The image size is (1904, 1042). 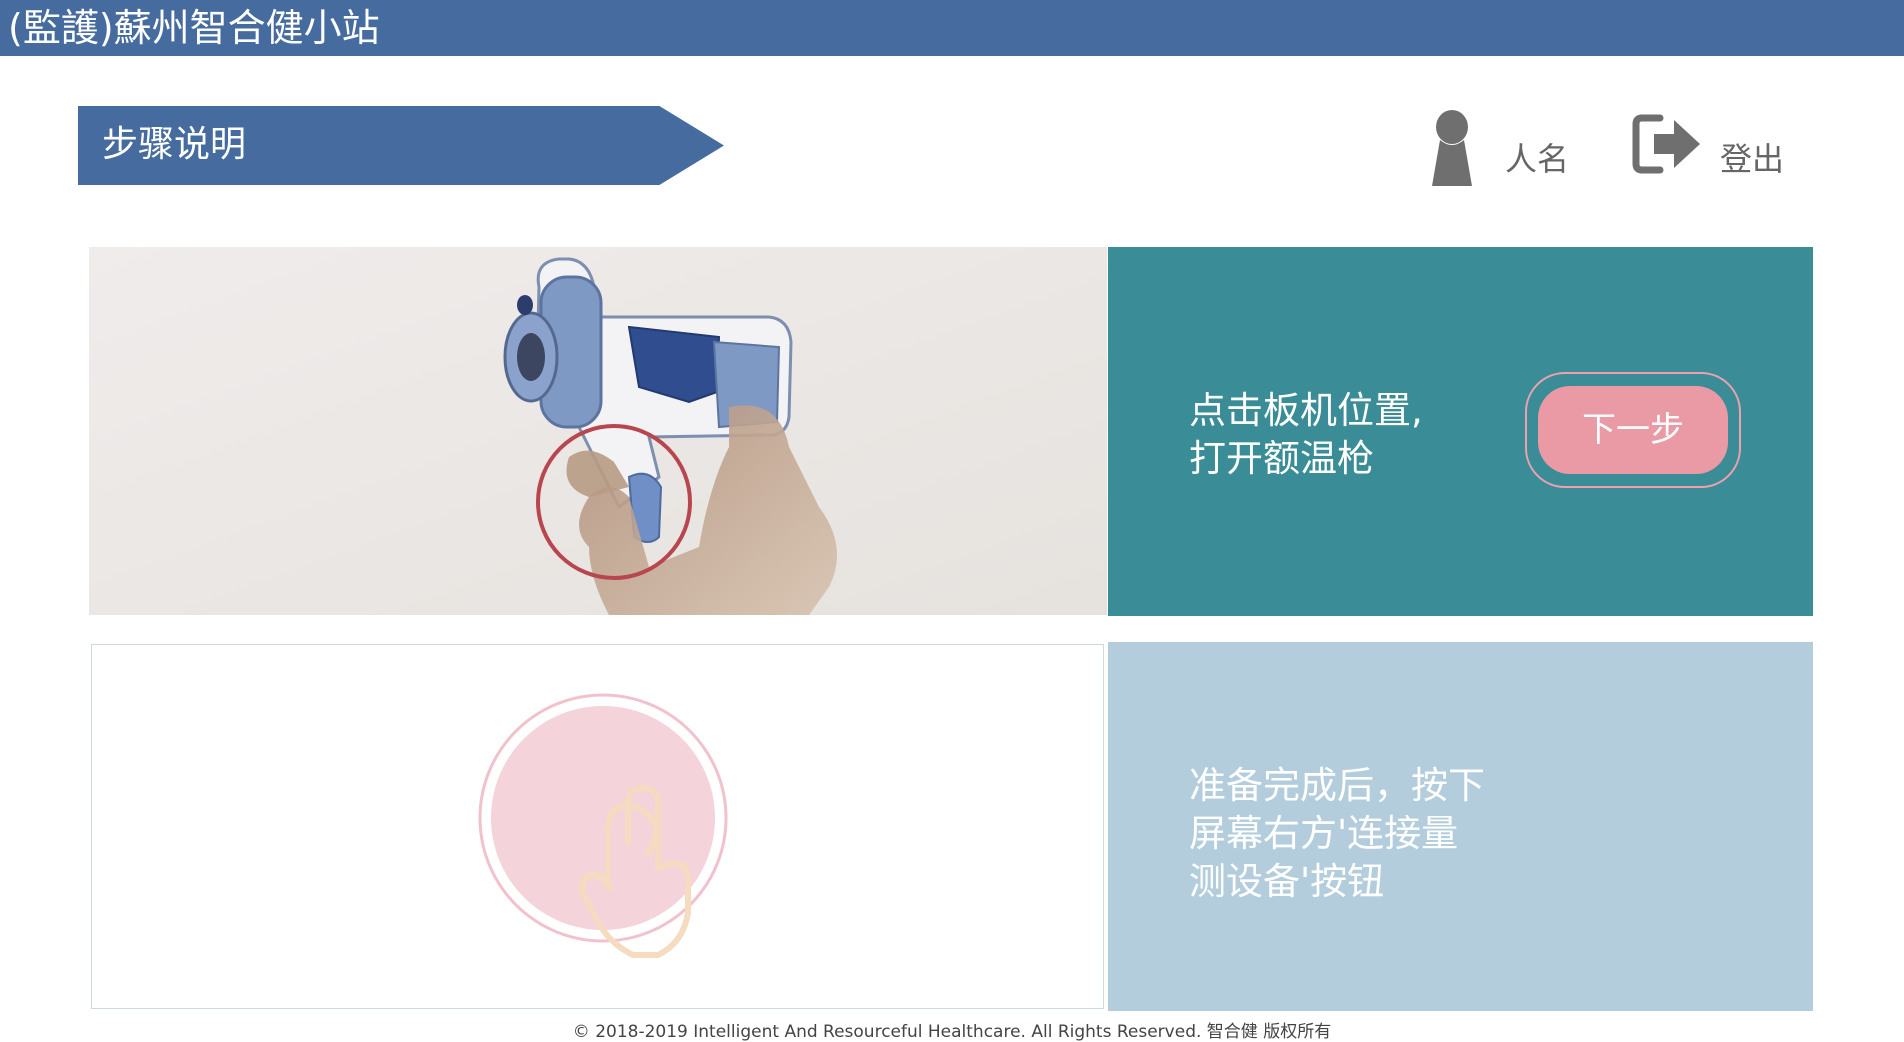 What do you see at coordinates (174, 144) in the screenshot?
I see `step-banner-label: 步骤说明` at bounding box center [174, 144].